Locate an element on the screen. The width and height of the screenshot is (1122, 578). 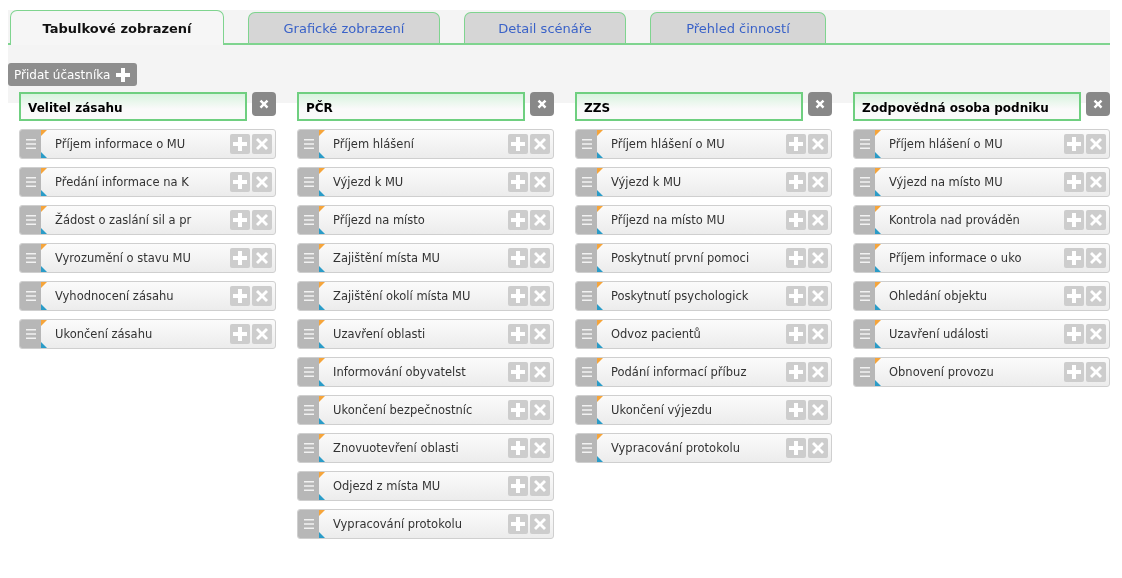
tab: Grafické zobrazení is located at coordinates (344, 27).